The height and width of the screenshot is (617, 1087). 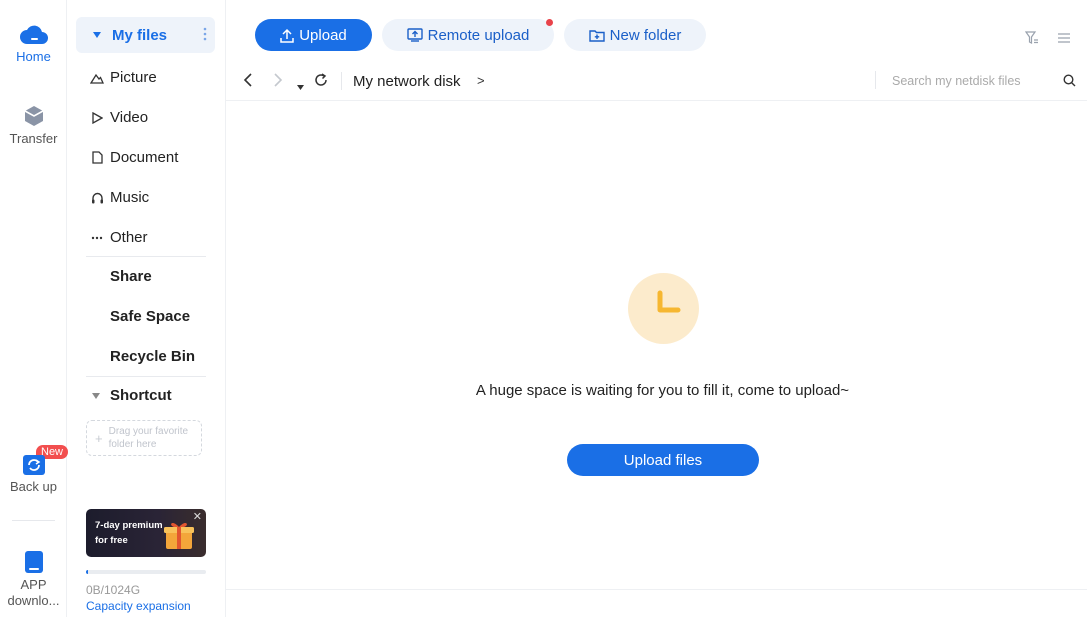 What do you see at coordinates (197, 517) in the screenshot?
I see `close-icon: ✕` at bounding box center [197, 517].